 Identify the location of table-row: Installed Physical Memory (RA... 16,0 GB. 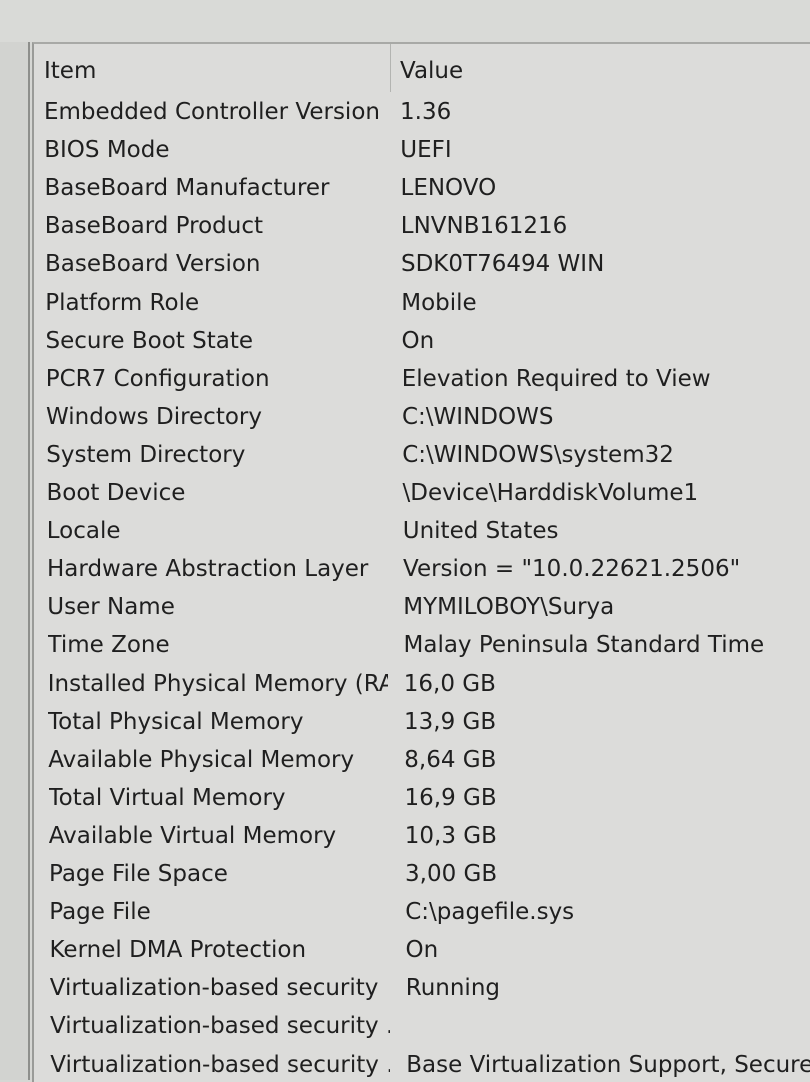
(424, 684).